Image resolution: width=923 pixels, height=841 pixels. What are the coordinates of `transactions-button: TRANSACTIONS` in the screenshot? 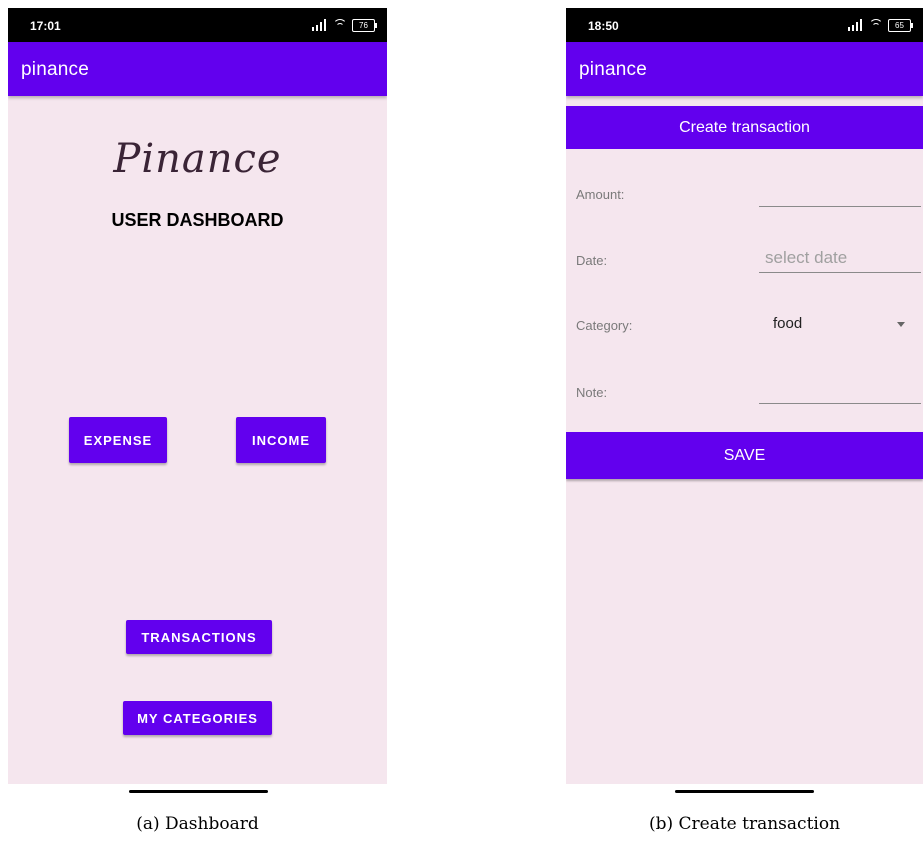 It's located at (199, 637).